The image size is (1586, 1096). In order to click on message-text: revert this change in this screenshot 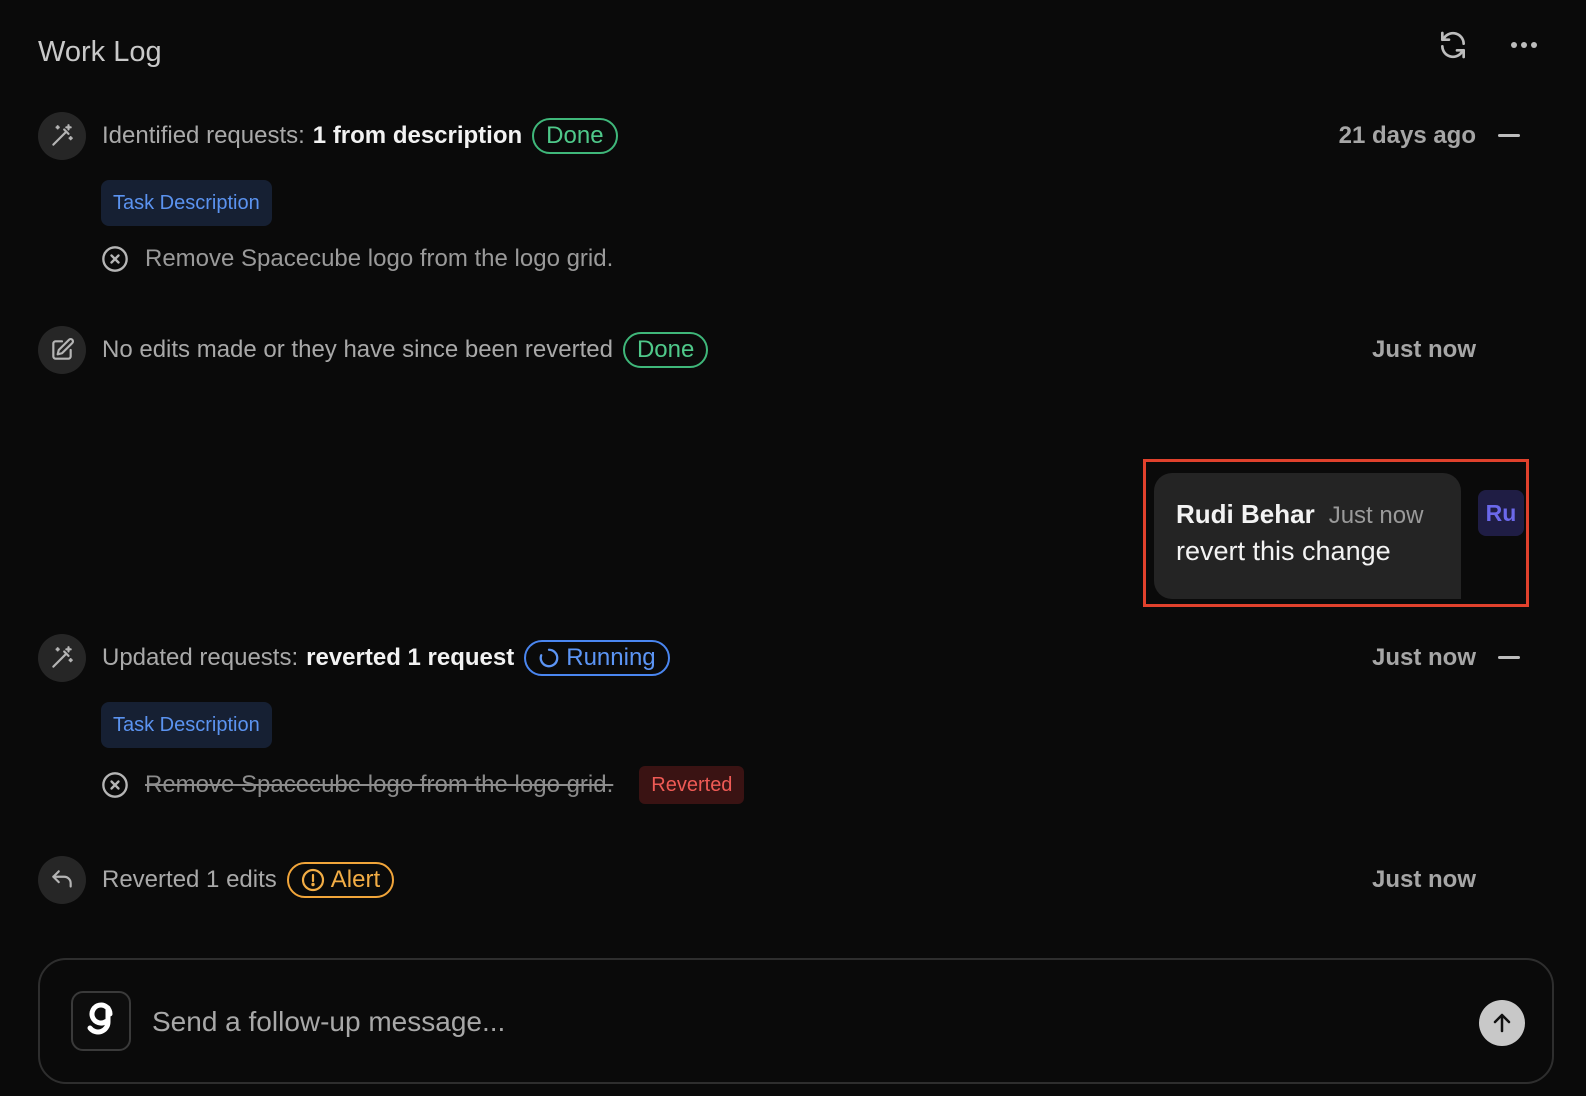, I will do `click(1283, 551)`.